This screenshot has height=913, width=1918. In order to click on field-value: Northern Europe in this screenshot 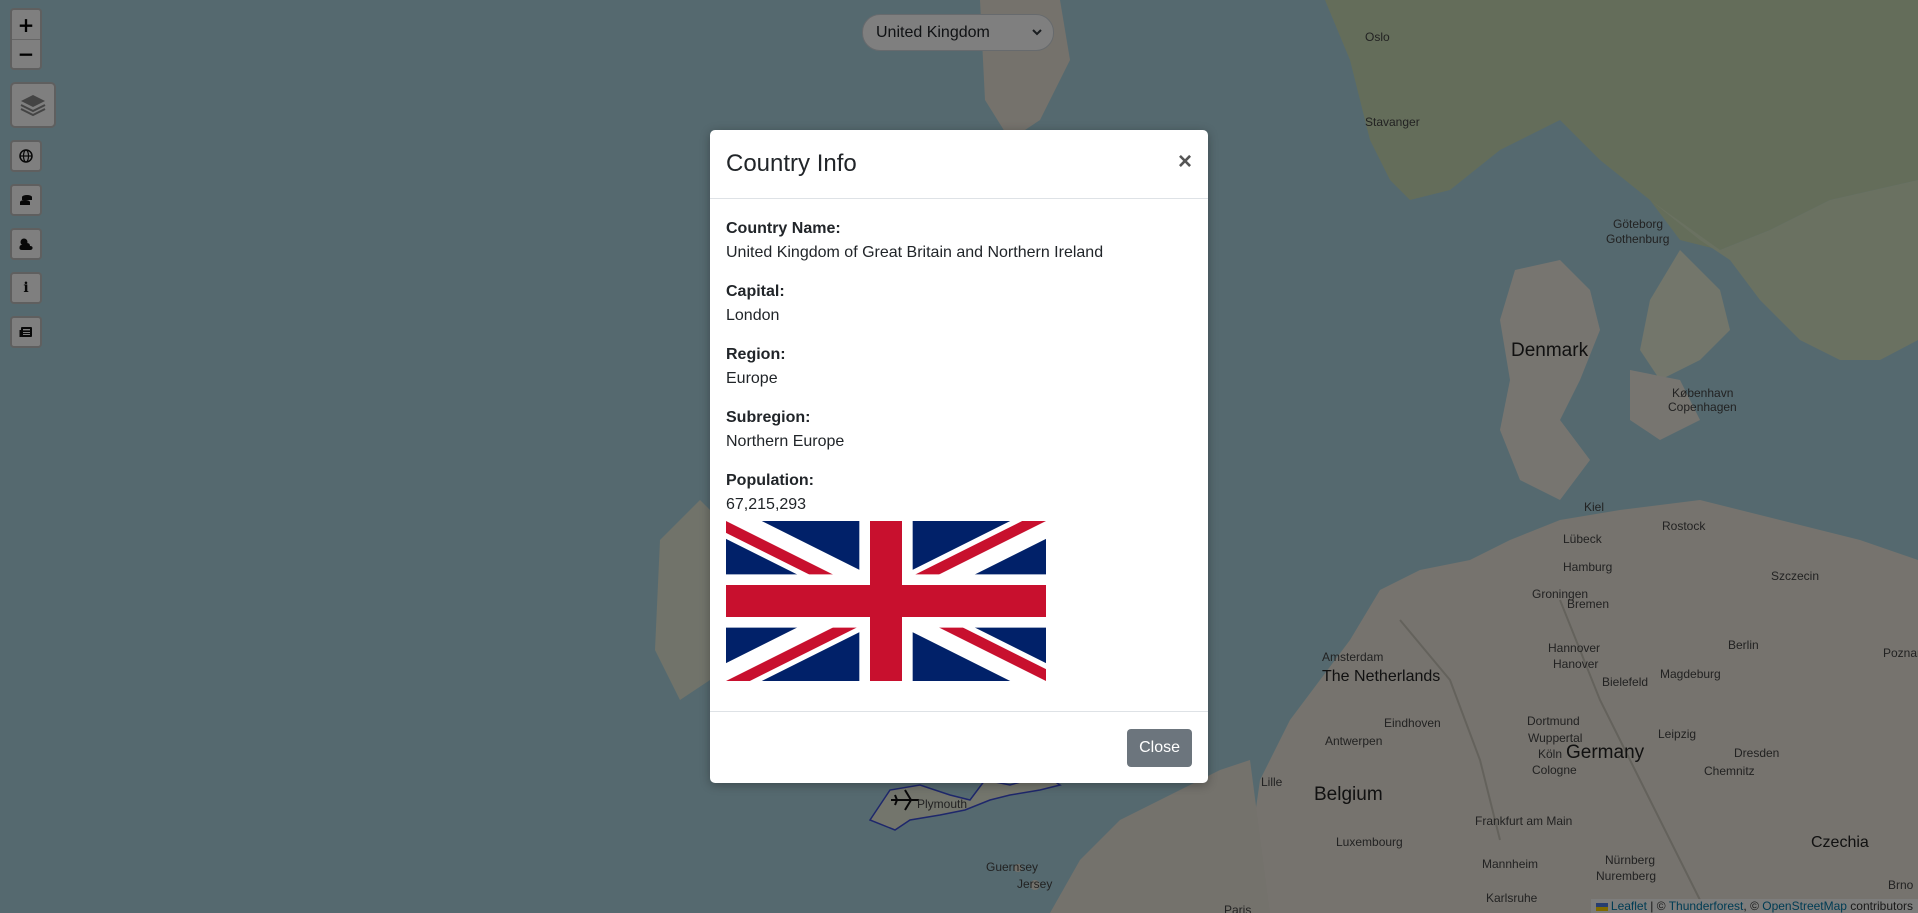, I will do `click(785, 441)`.